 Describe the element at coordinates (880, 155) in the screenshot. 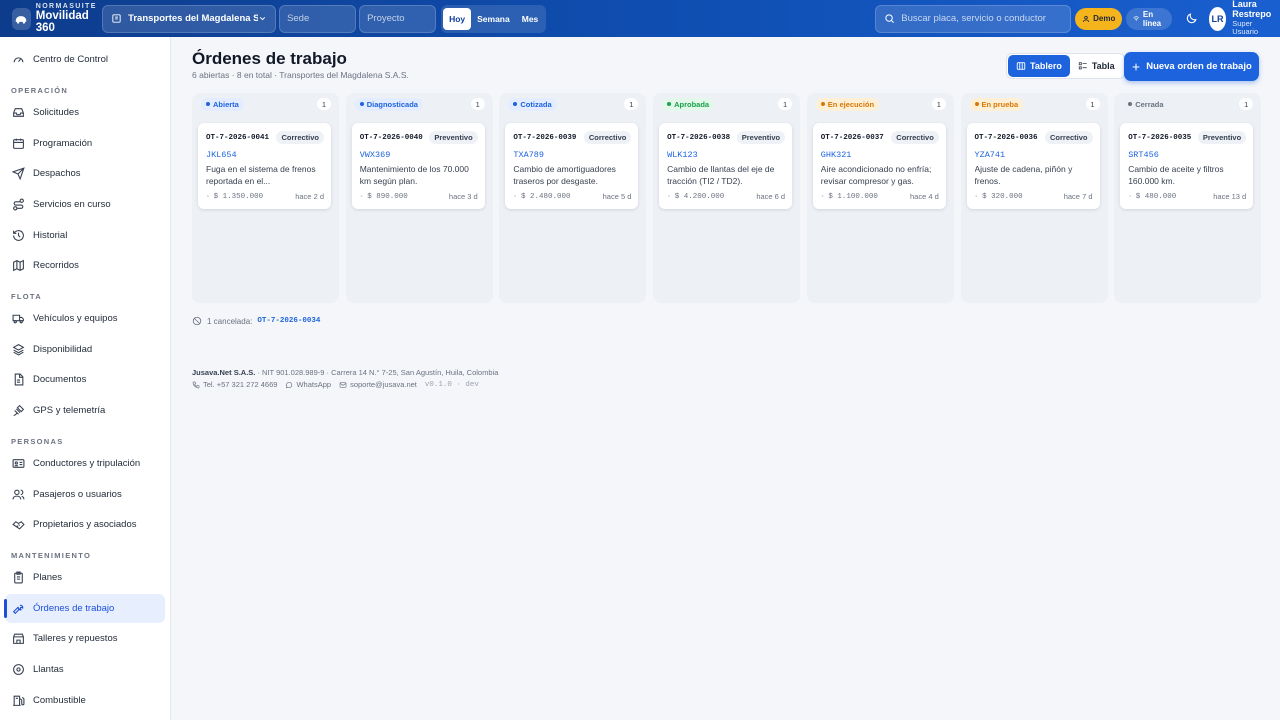

I see `vehicle-plate: GHK321` at that location.